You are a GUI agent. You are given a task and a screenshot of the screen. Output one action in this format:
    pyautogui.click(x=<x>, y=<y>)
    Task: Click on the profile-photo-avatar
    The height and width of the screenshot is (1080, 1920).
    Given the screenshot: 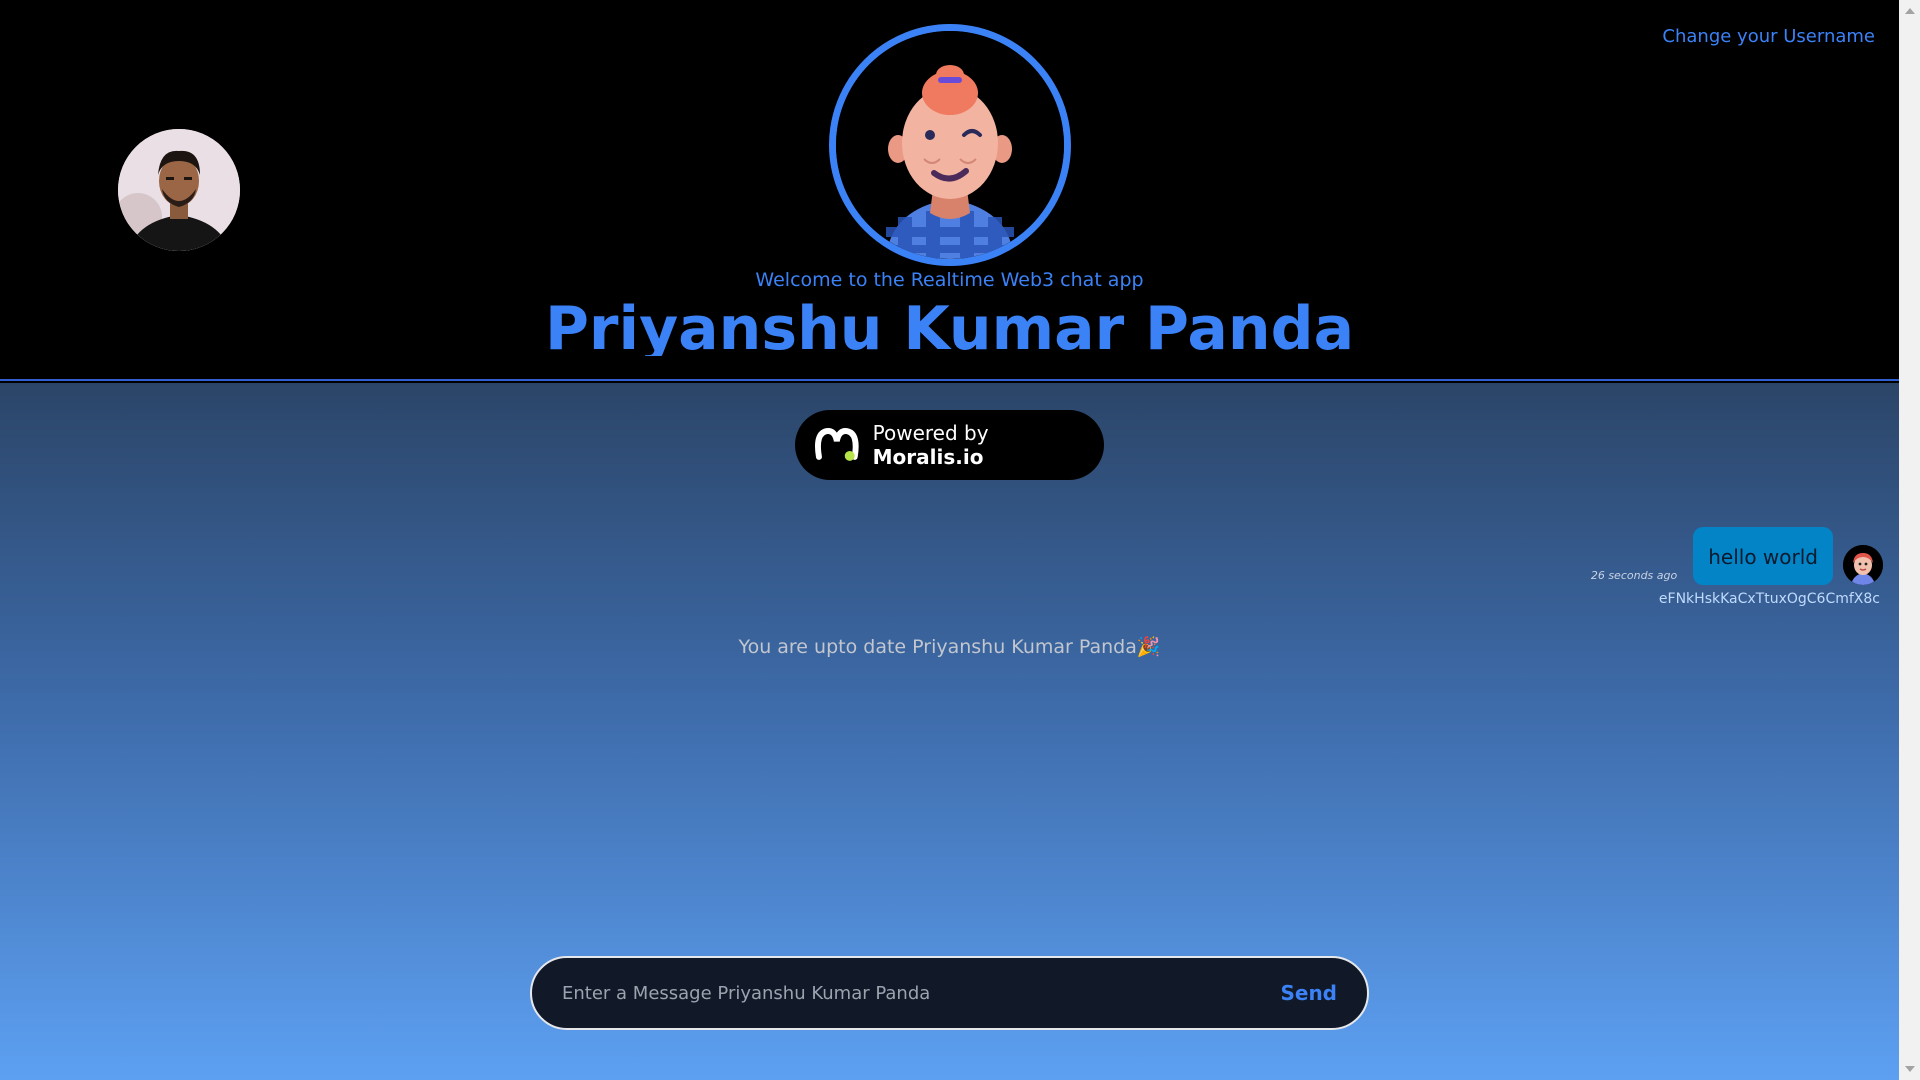 What is the action you would take?
    pyautogui.click(x=179, y=190)
    